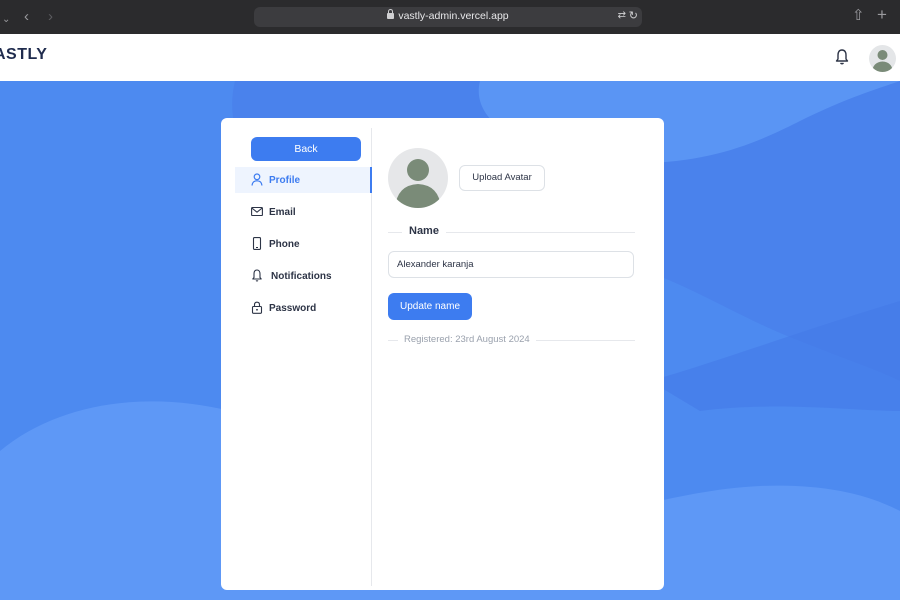 The width and height of the screenshot is (900, 600). What do you see at coordinates (303, 244) in the screenshot?
I see `sidebar-item-phone: Phone` at bounding box center [303, 244].